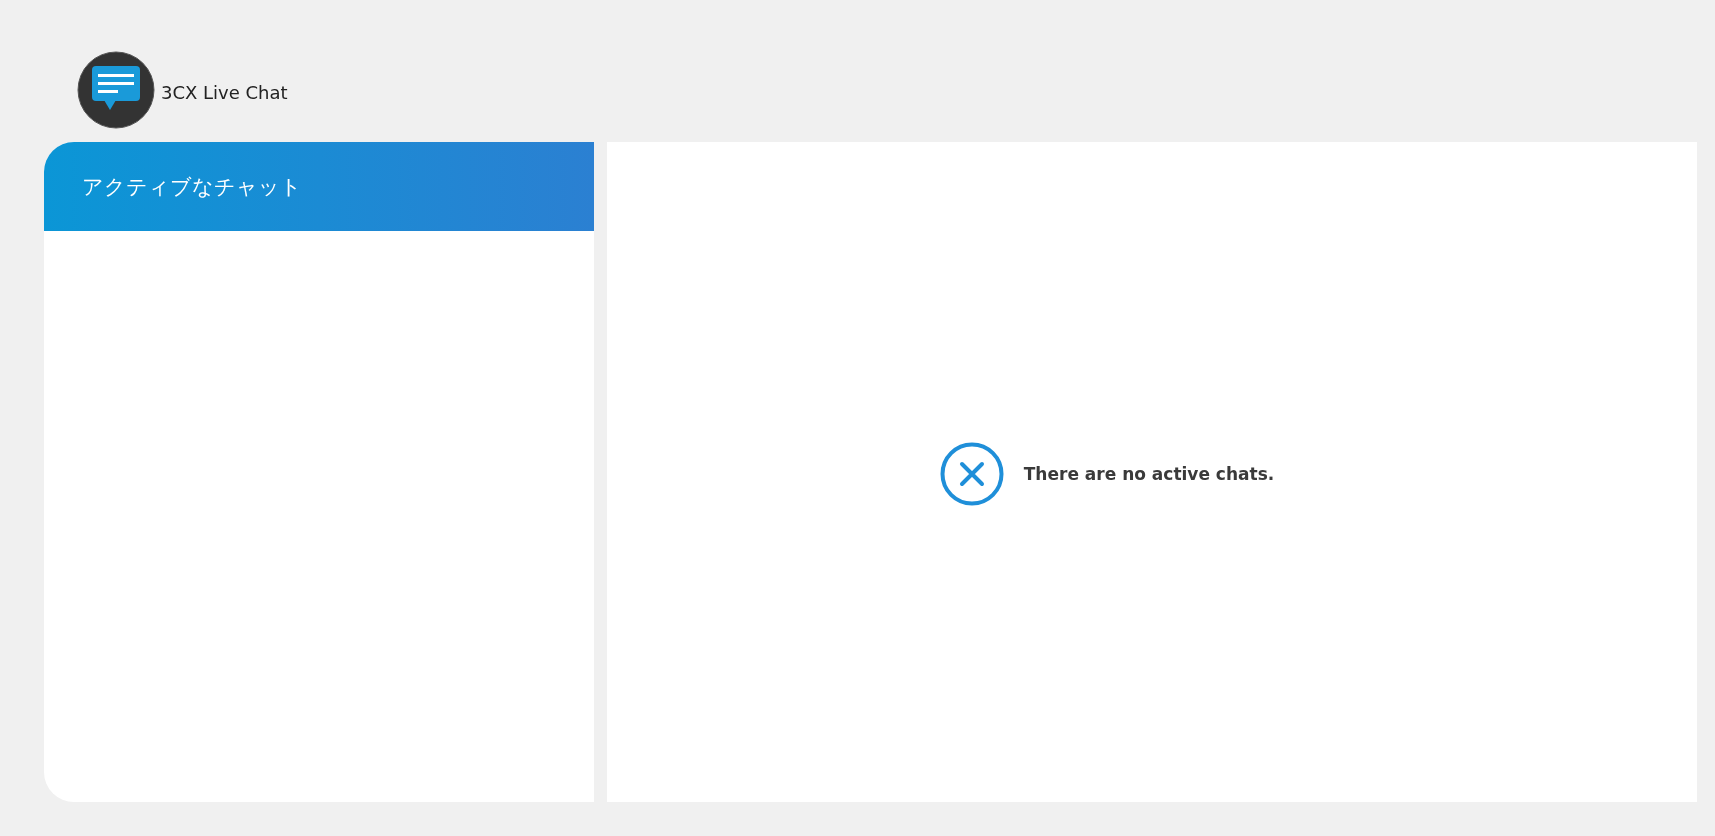 Image resolution: width=1715 pixels, height=836 pixels. What do you see at coordinates (116, 90) in the screenshot?
I see `chat-logo-icon` at bounding box center [116, 90].